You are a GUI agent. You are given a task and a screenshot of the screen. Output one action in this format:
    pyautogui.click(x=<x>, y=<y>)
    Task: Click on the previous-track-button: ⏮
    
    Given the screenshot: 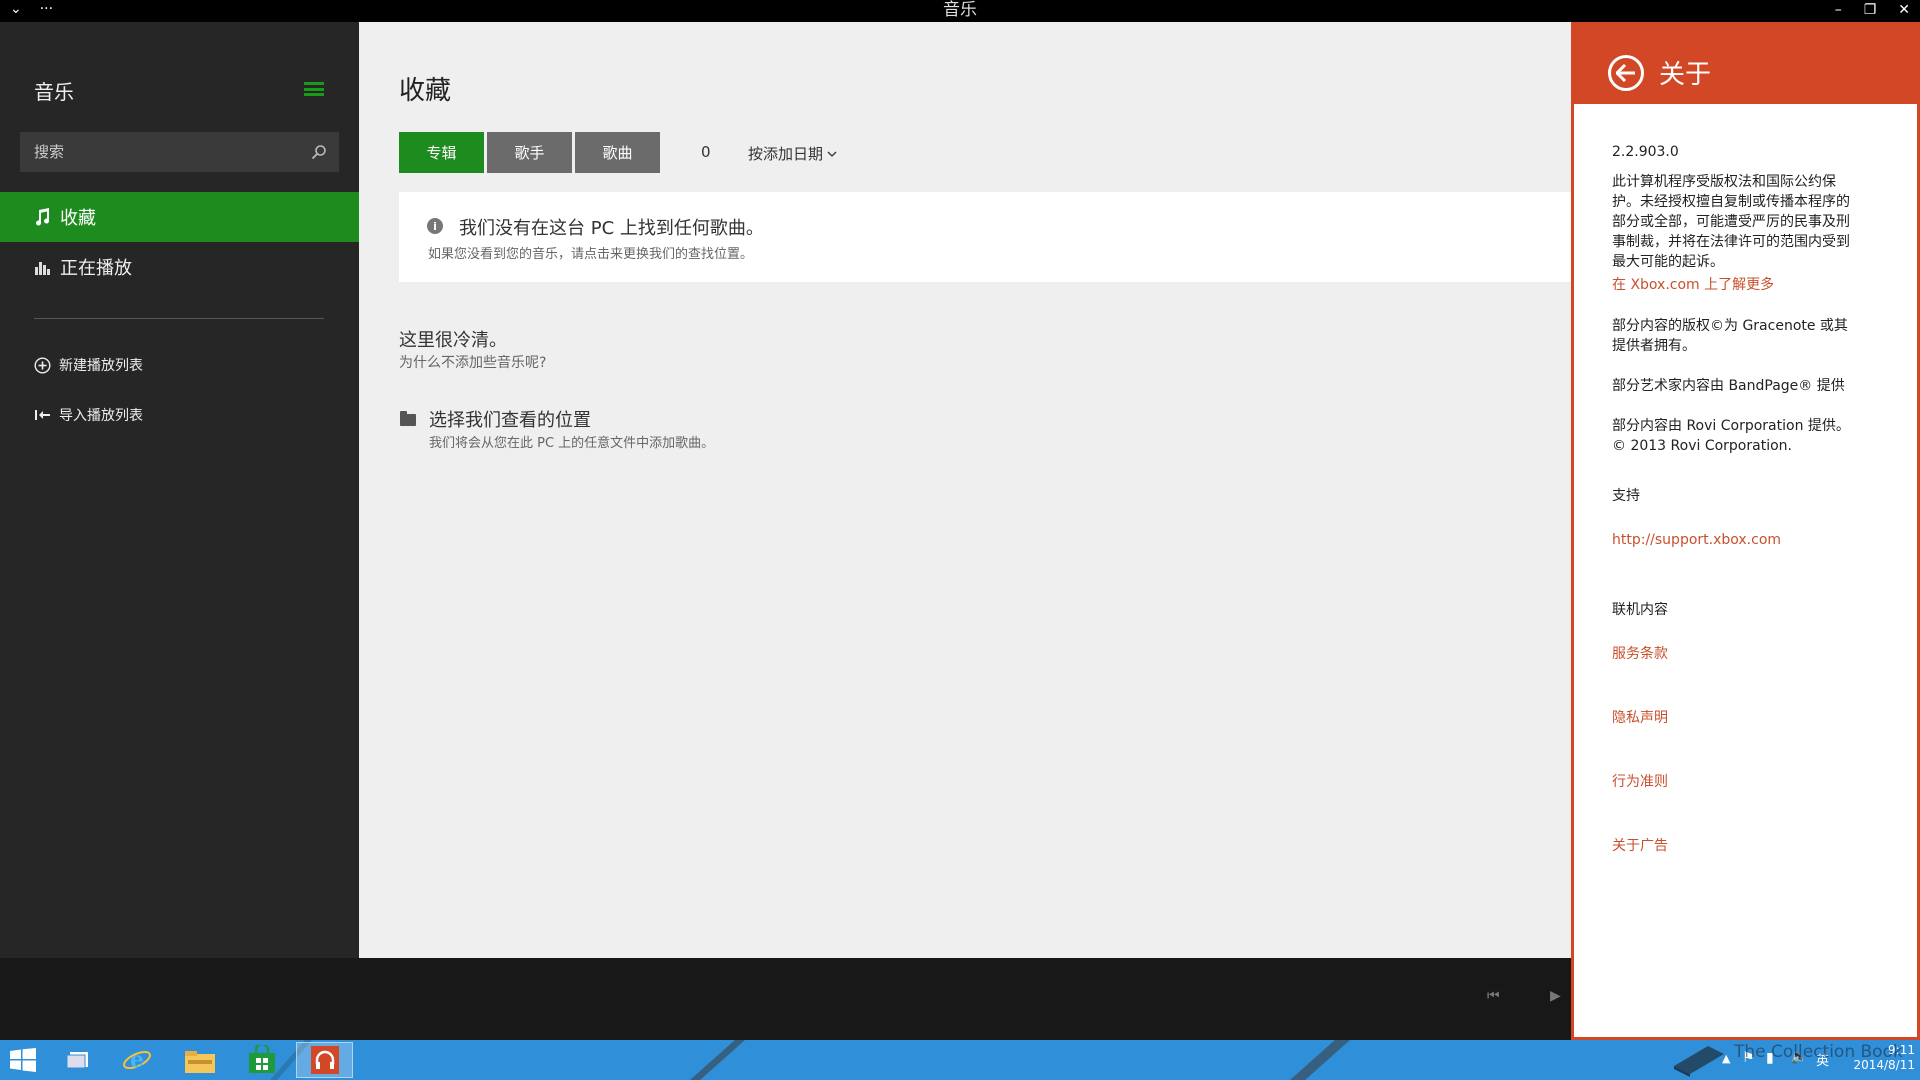 What is the action you would take?
    pyautogui.click(x=1493, y=996)
    